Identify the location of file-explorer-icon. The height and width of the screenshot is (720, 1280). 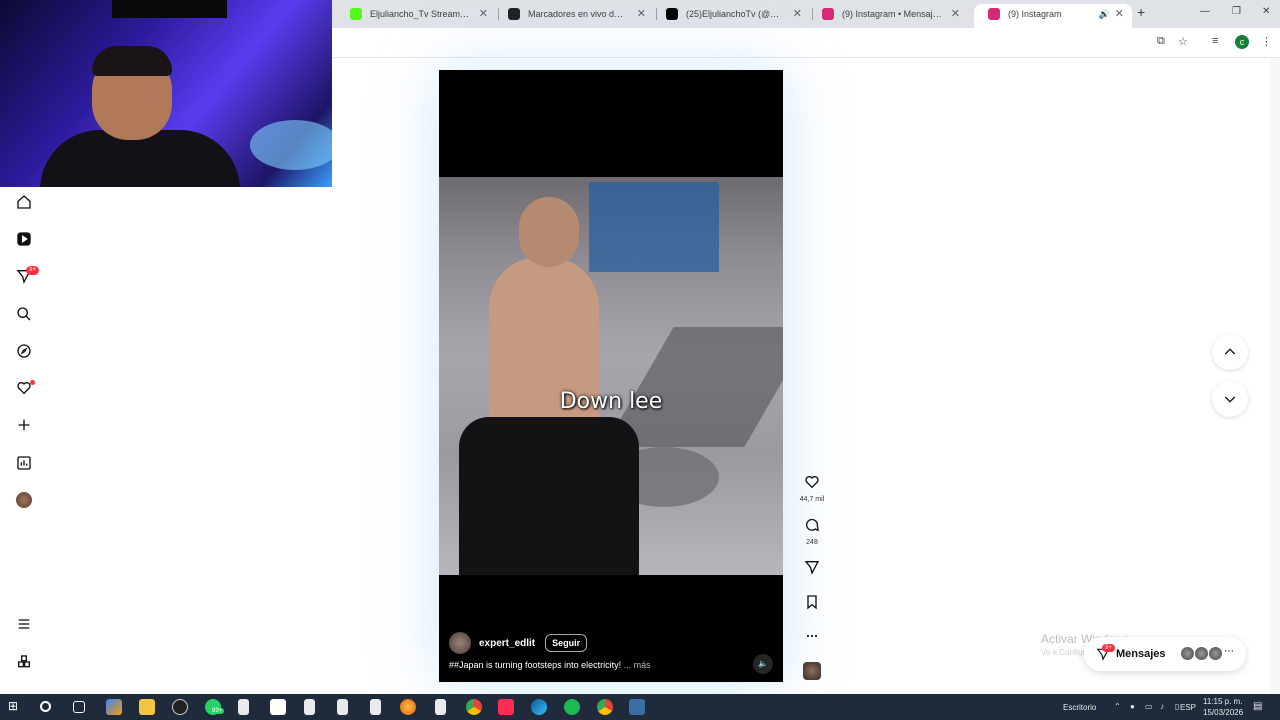
(147, 707).